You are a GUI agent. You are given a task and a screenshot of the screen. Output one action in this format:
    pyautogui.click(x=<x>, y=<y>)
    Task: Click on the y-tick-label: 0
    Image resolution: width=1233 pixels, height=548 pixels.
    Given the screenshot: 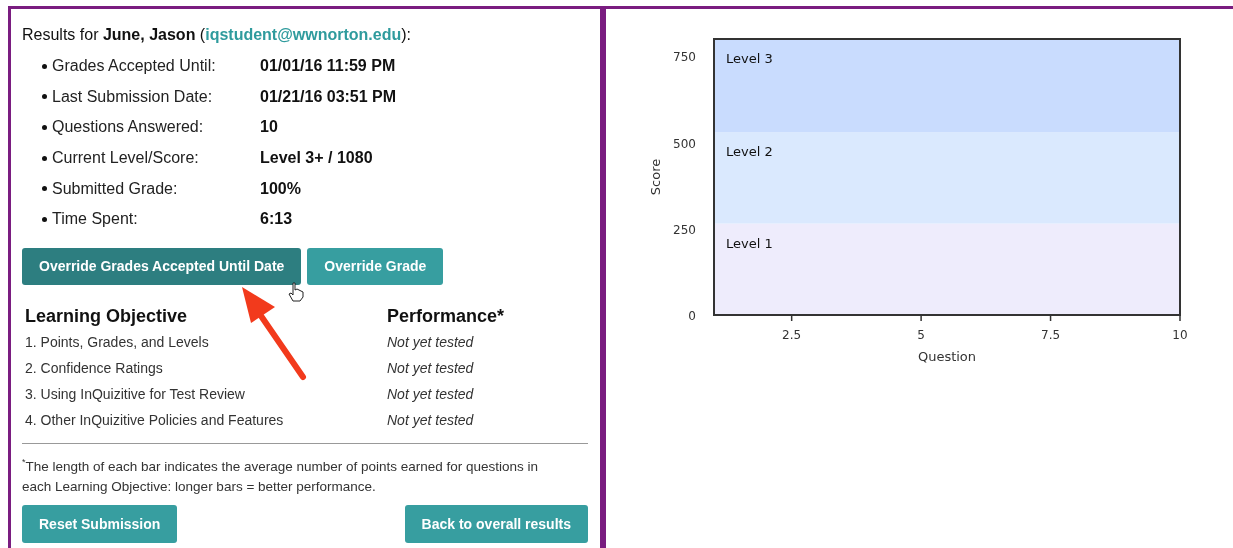 What is the action you would take?
    pyautogui.click(x=692, y=316)
    